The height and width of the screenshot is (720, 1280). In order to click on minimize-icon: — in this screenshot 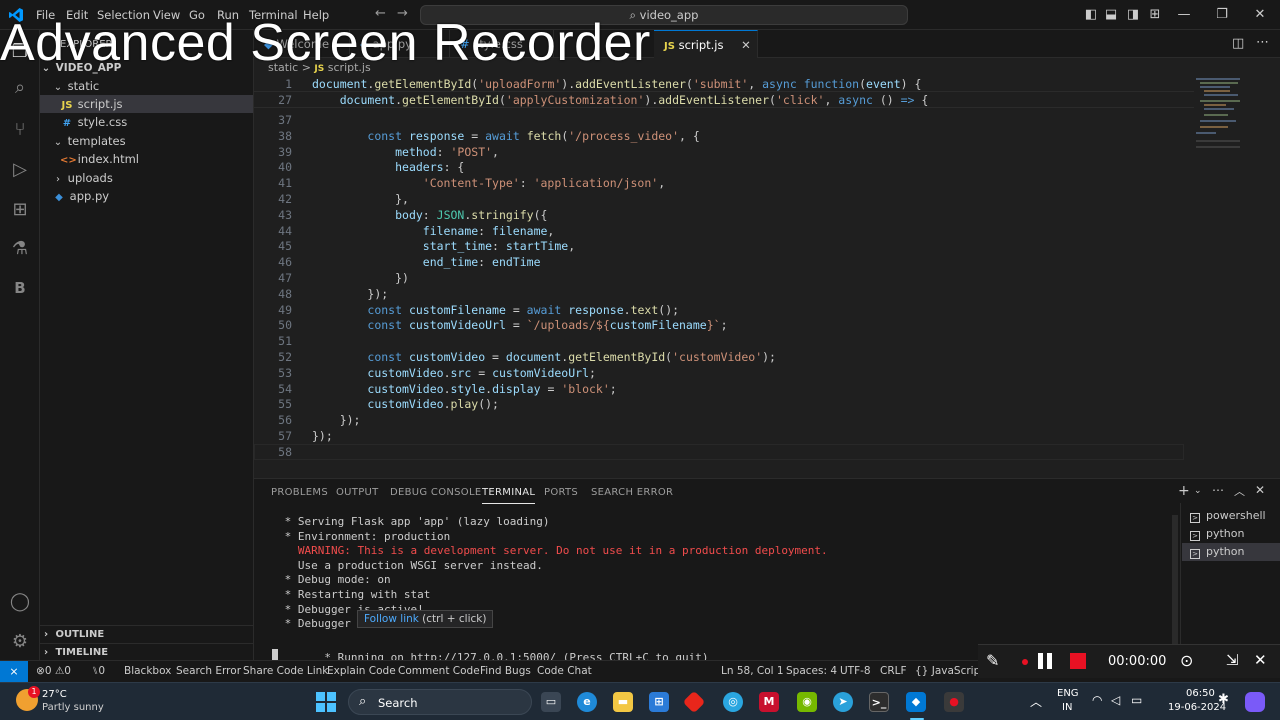, I will do `click(1184, 15)`.